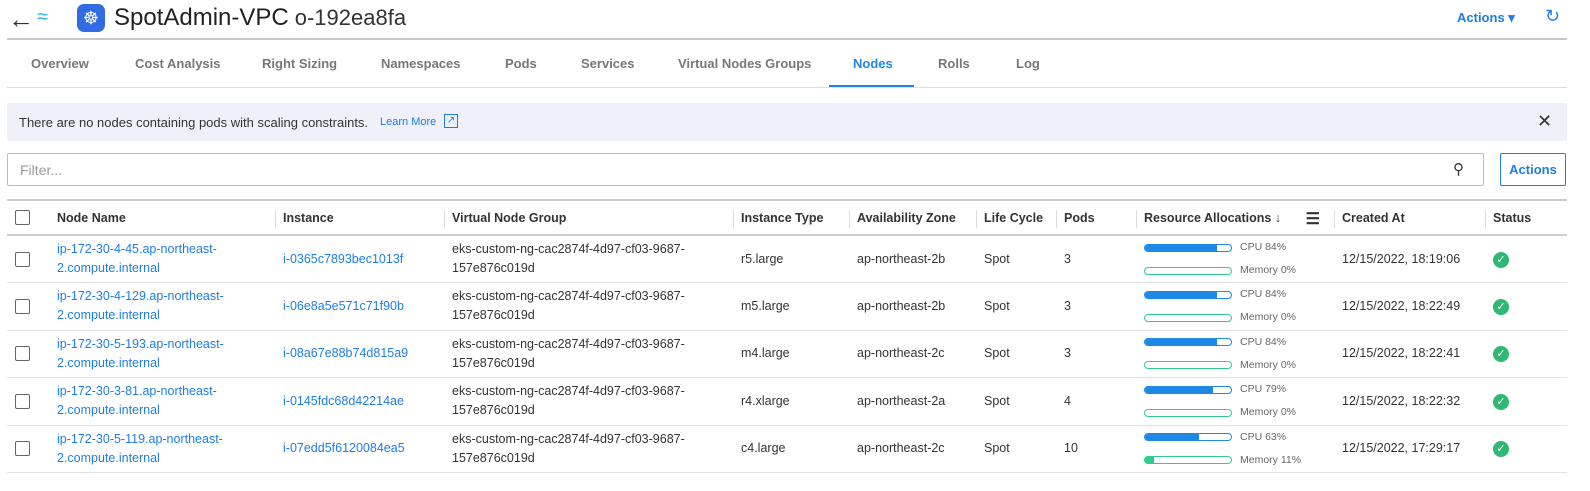 Image resolution: width=1590 pixels, height=491 pixels. I want to click on external-link-icon: ↗, so click(451, 121).